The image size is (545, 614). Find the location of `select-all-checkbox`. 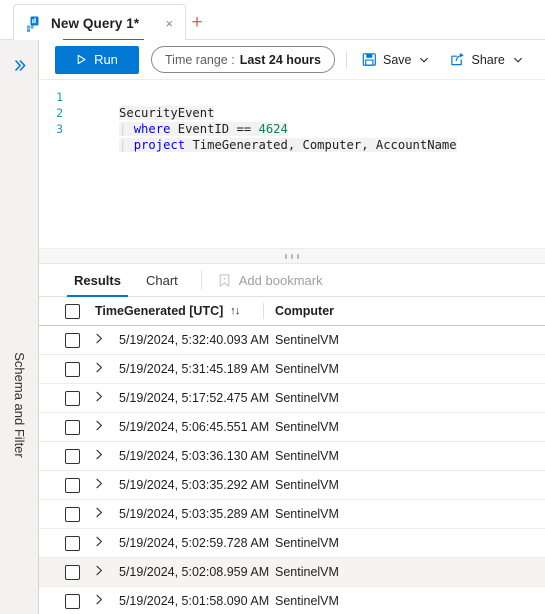

select-all-checkbox is located at coordinates (80, 311).